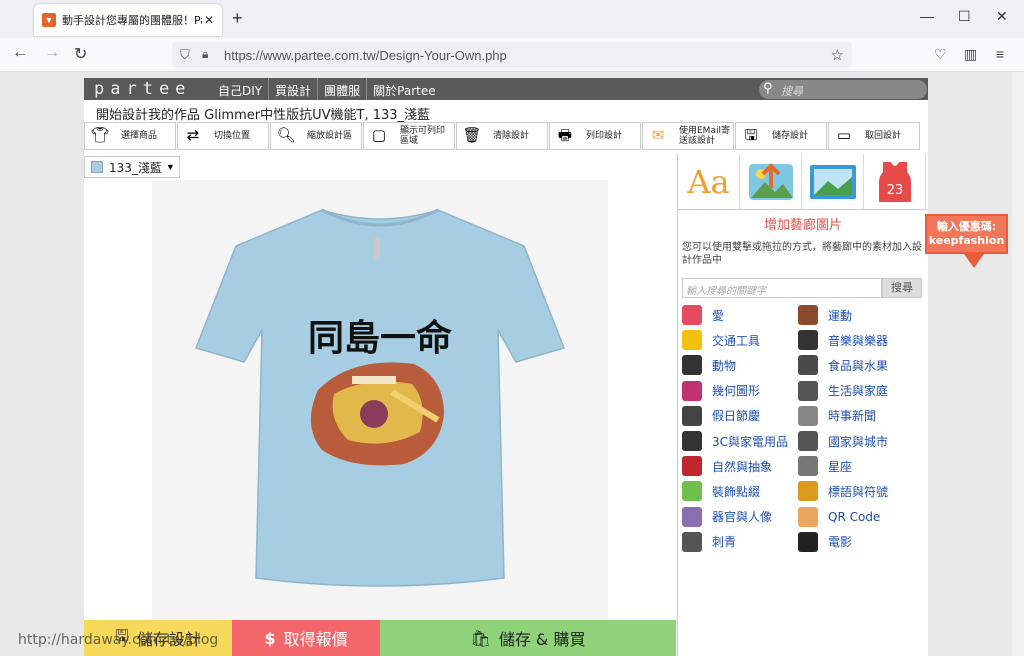  Describe the element at coordinates (840, 466) in the screenshot. I see `category-label: 星座` at that location.